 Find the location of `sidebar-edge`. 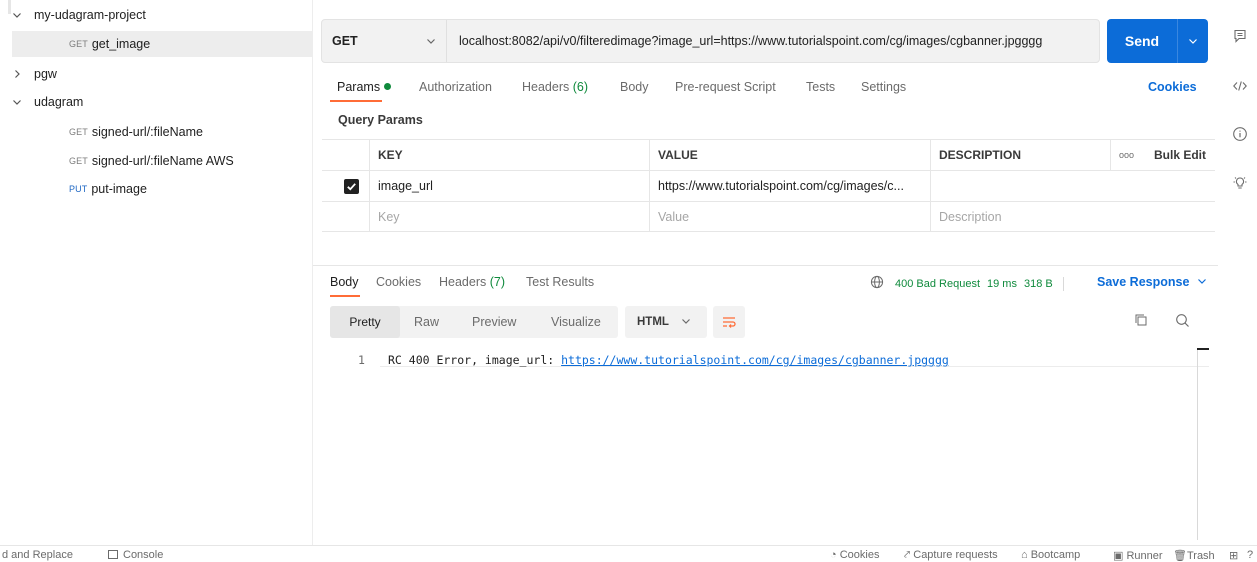

sidebar-edge is located at coordinates (9, 7).